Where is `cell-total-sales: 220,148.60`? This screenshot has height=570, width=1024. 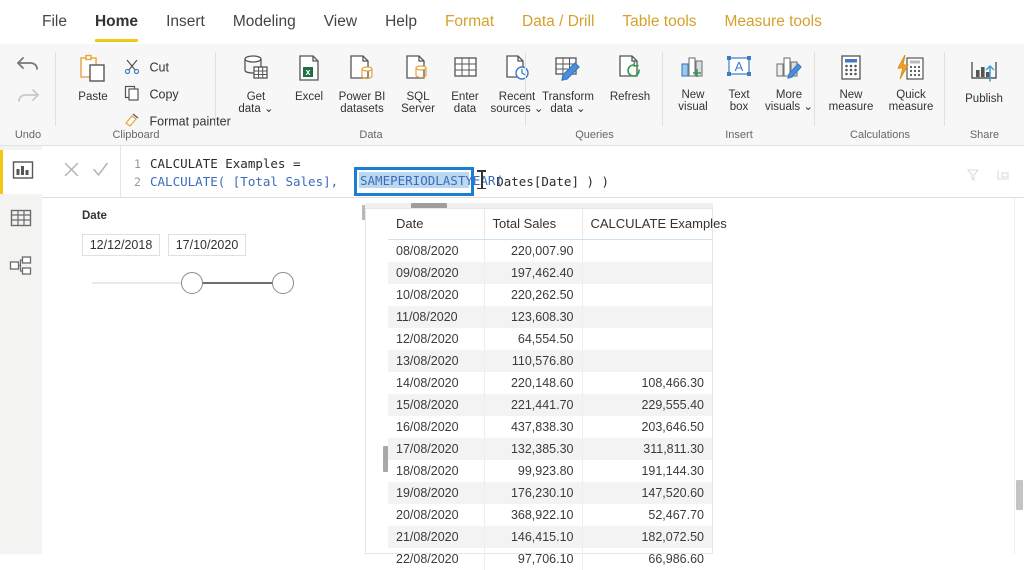 cell-total-sales: 220,148.60 is located at coordinates (533, 383).